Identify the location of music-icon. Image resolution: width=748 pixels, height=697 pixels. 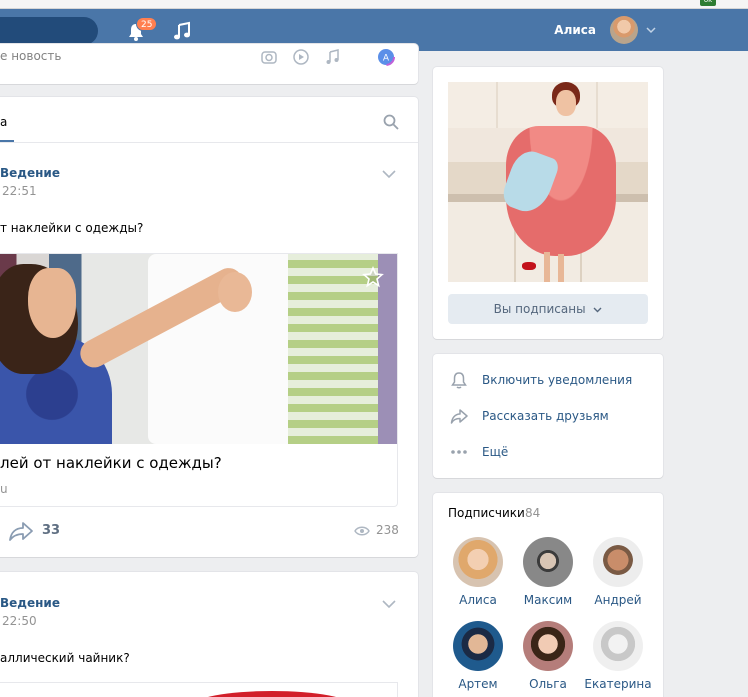
(182, 31).